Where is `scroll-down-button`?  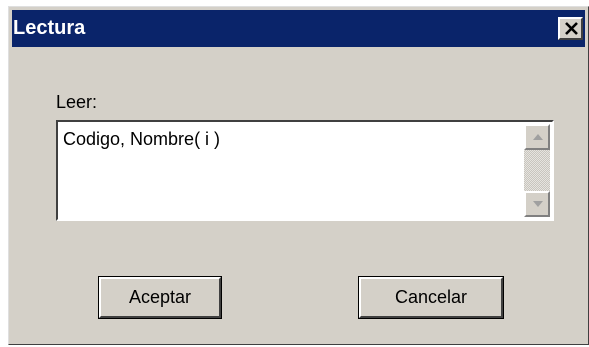 scroll-down-button is located at coordinates (537, 204).